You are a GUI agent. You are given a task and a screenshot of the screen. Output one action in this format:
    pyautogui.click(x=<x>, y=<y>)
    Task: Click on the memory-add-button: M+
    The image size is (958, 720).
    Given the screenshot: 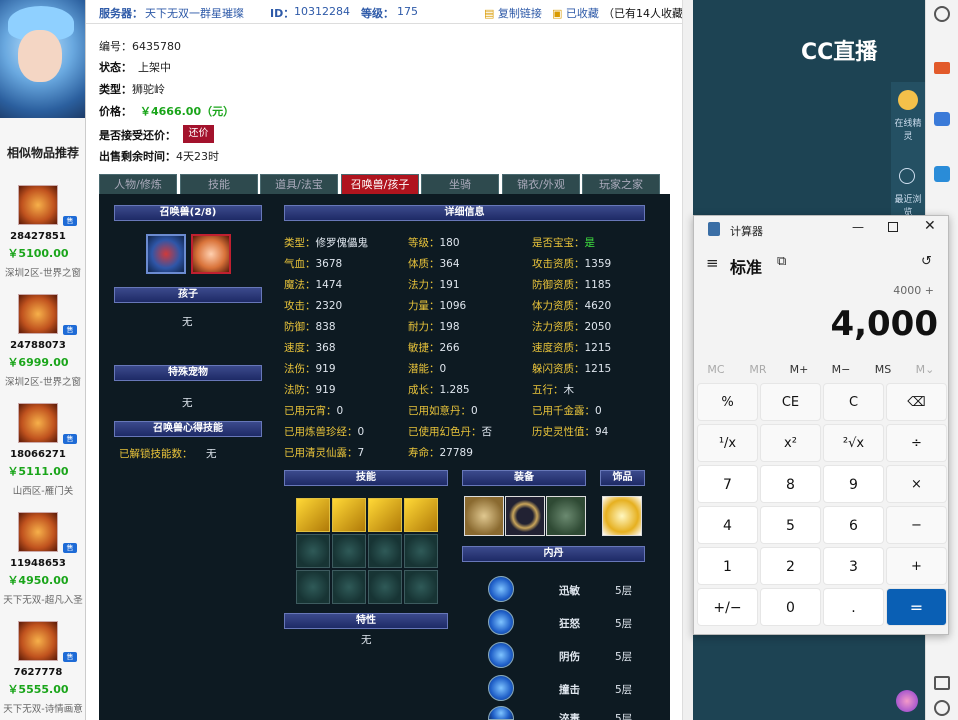 What is the action you would take?
    pyautogui.click(x=799, y=369)
    